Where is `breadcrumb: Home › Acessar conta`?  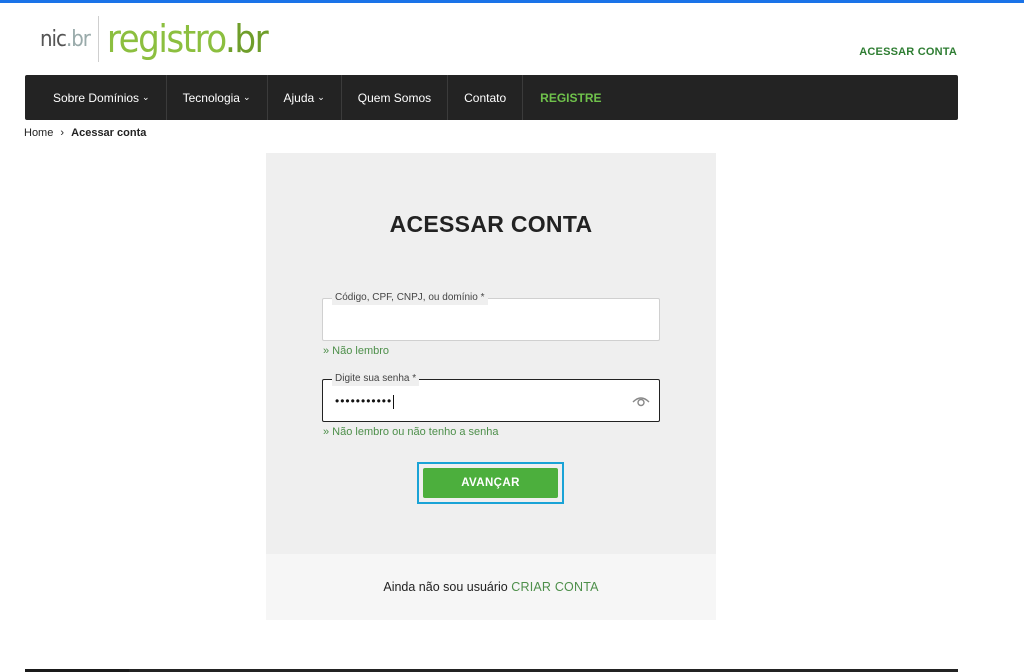 breadcrumb: Home › Acessar conta is located at coordinates (85, 133).